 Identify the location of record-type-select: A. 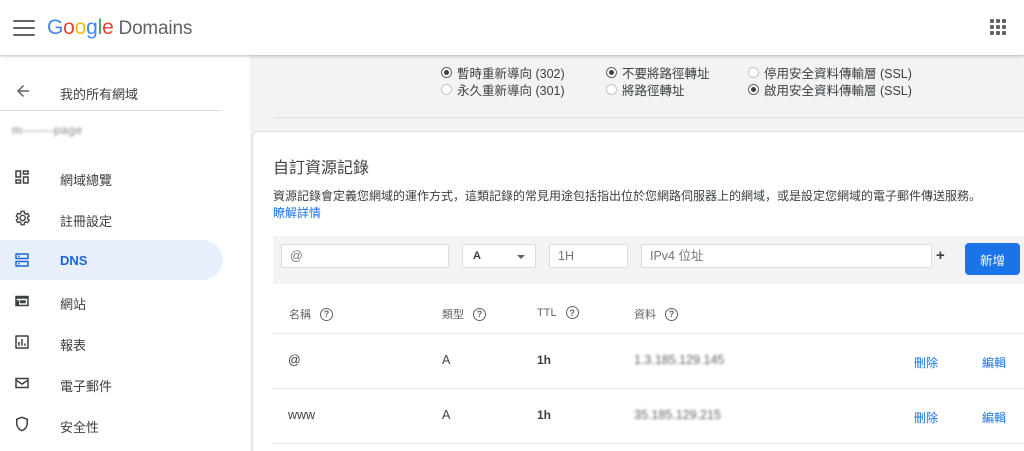
(499, 256).